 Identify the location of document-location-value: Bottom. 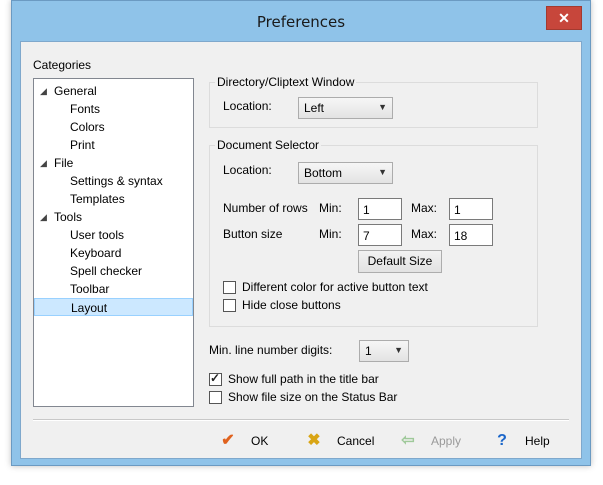
(323, 173).